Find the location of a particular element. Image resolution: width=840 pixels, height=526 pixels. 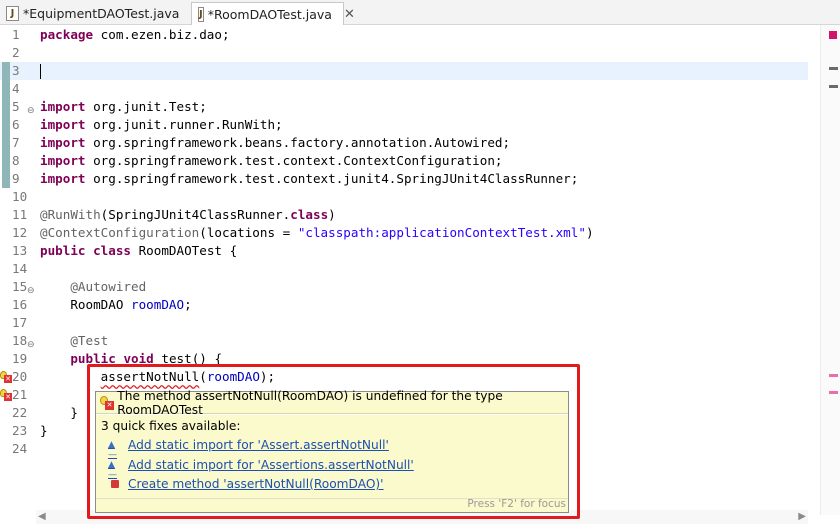

line-number: 23 is located at coordinates (20, 430).